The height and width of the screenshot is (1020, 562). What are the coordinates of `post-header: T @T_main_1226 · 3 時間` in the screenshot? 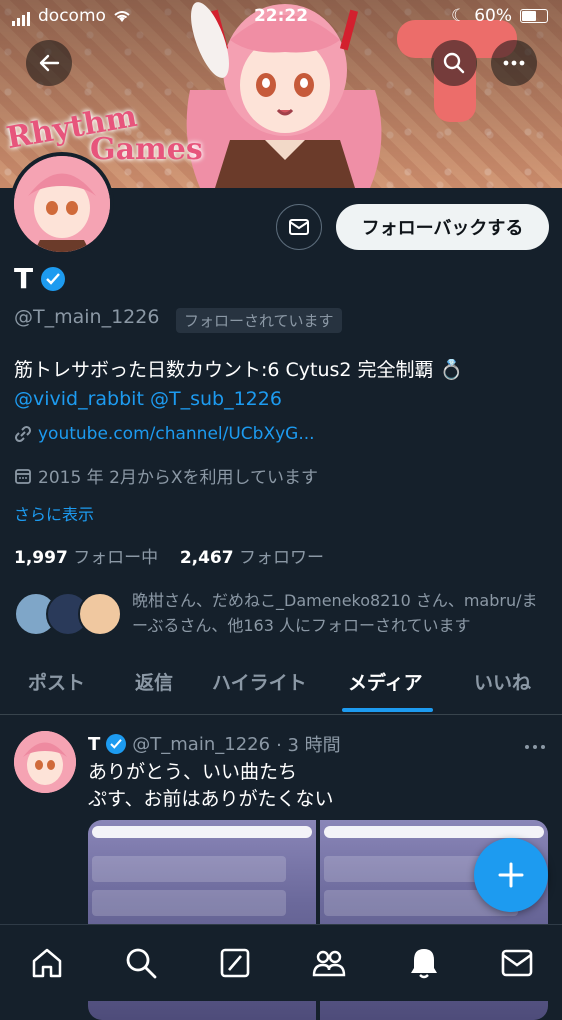 It's located at (214, 744).